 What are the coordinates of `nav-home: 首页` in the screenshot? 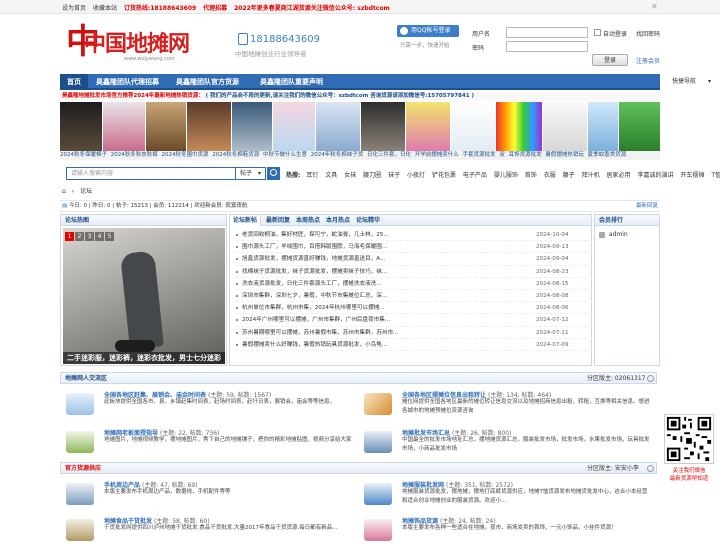 It's located at (74, 82).